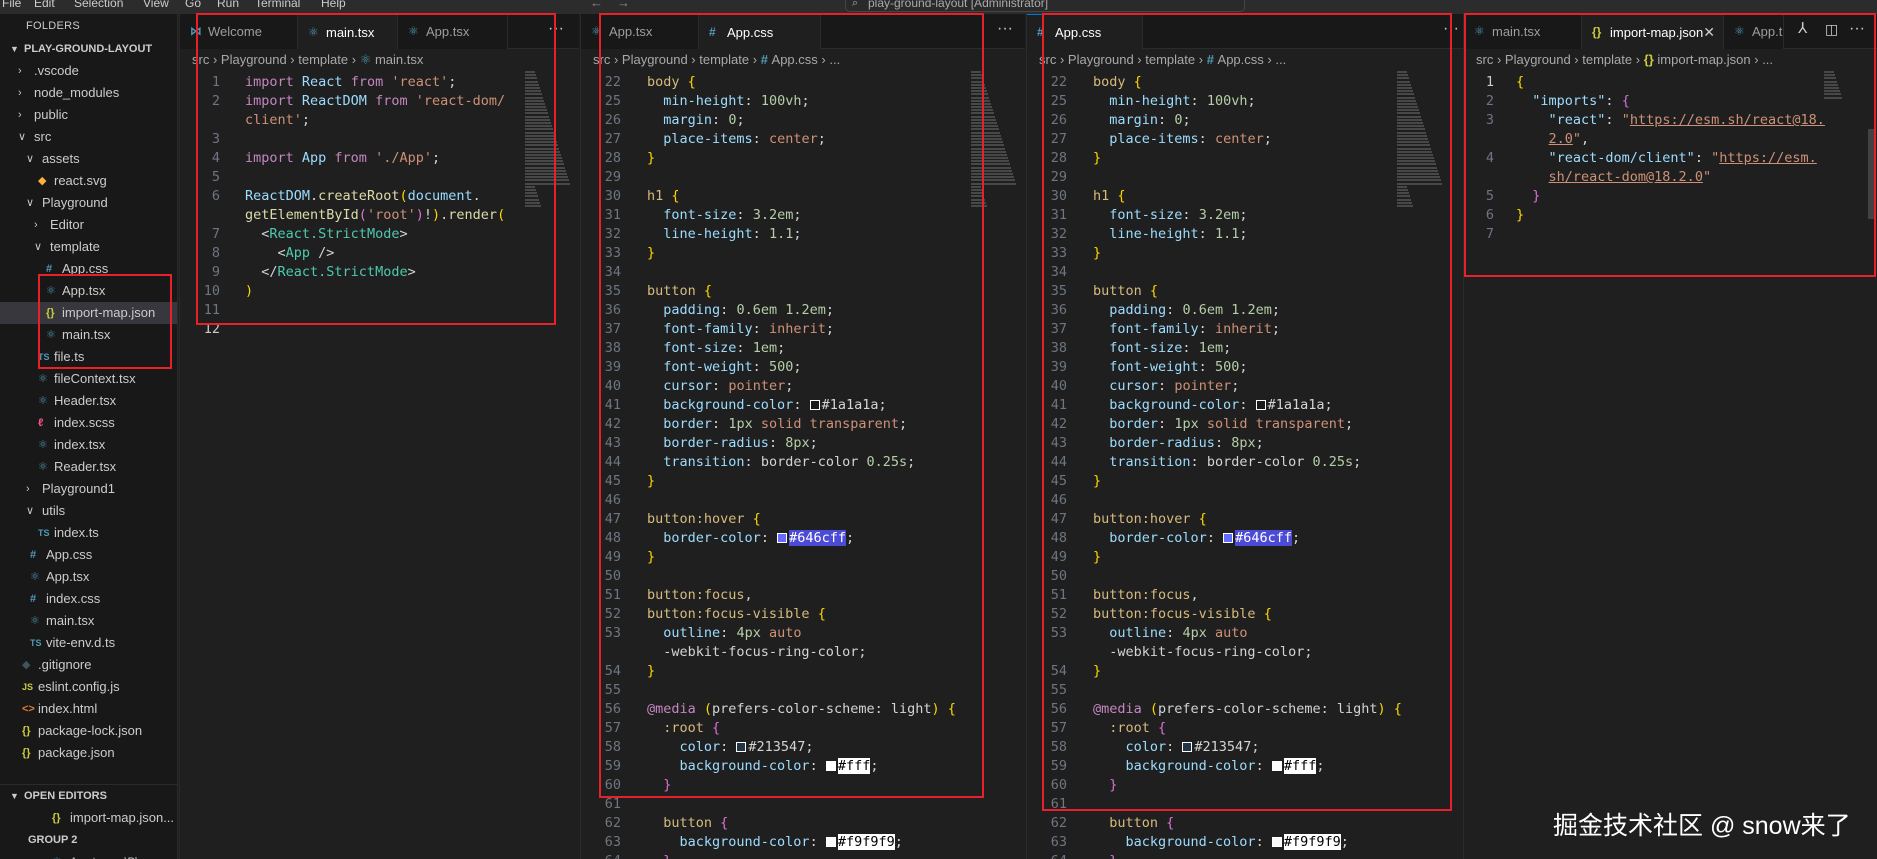 This screenshot has height=859, width=1877. I want to click on tree-item: ⚛ fileContext.tsx, so click(88, 379).